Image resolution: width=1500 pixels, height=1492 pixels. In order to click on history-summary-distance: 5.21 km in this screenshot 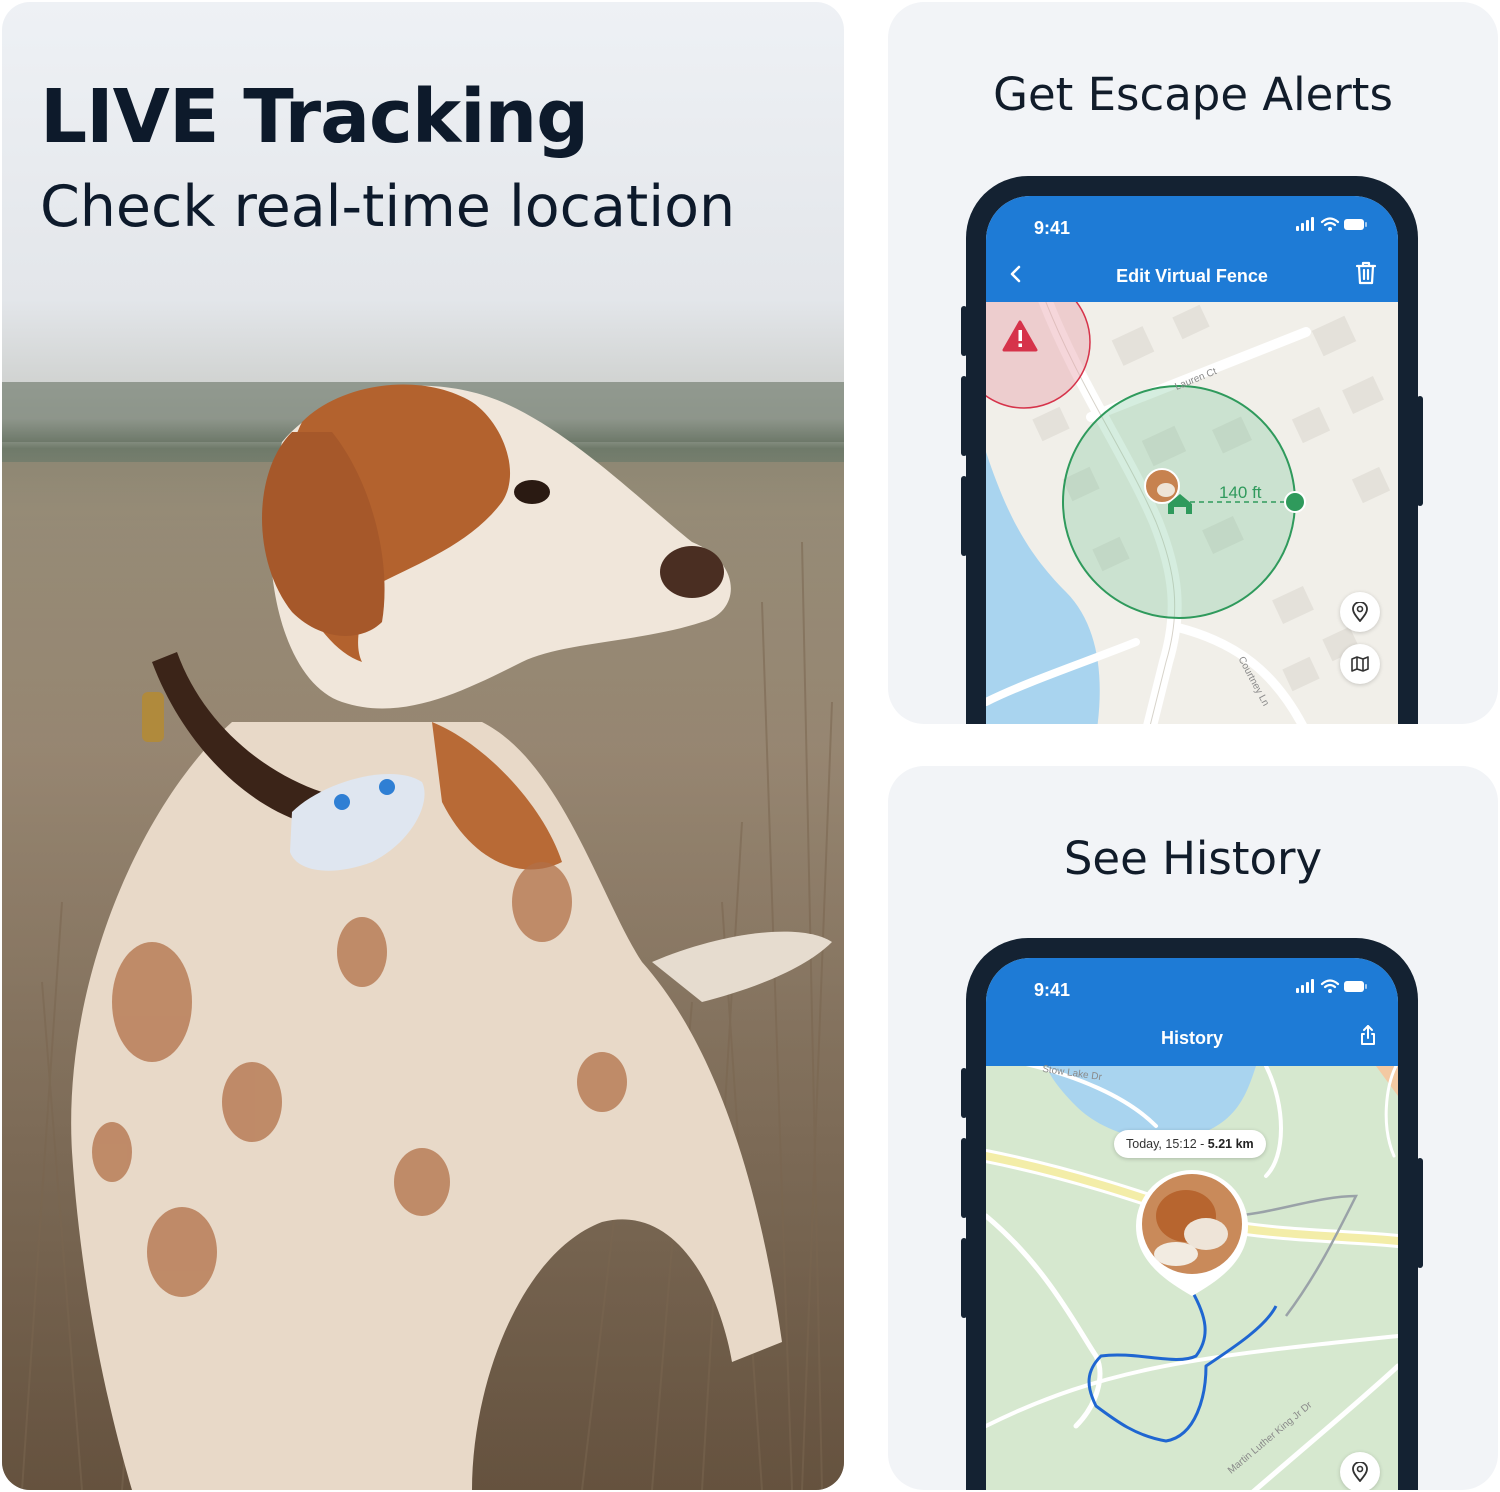, I will do `click(1230, 1144)`.